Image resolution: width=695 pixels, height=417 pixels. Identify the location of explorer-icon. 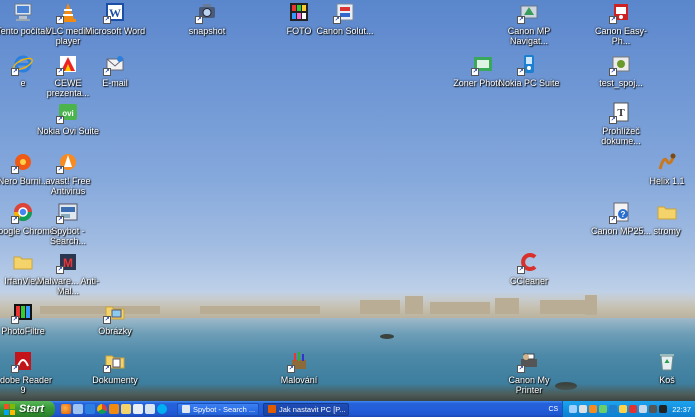
(126, 409).